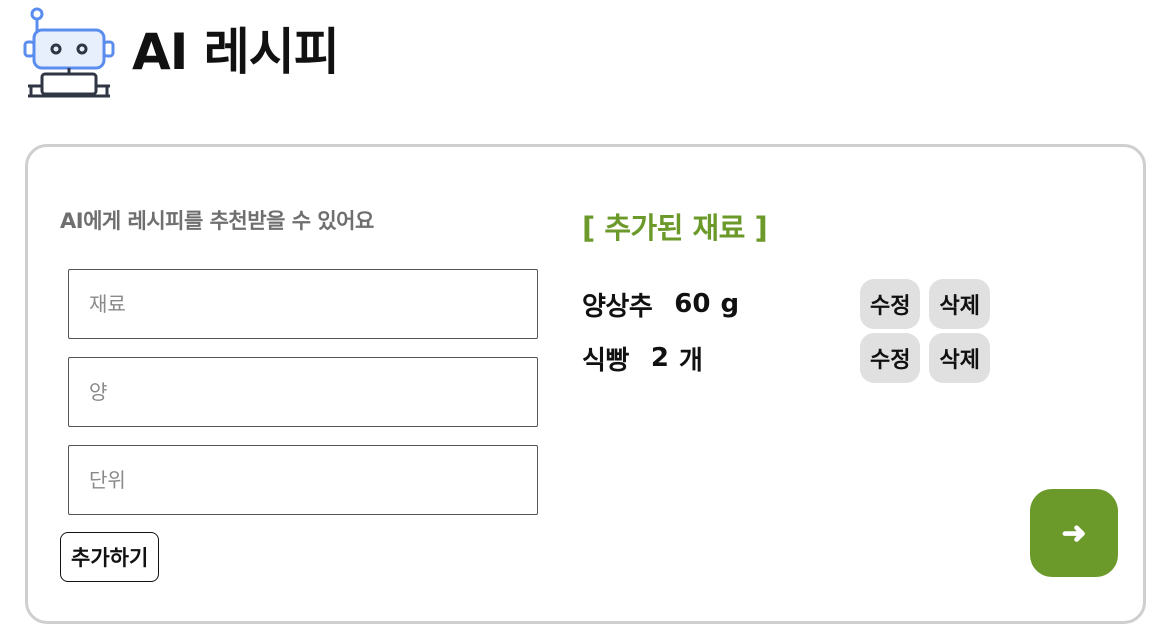  I want to click on ingredient-list-title: [ 추가된 재료 ], so click(675, 228).